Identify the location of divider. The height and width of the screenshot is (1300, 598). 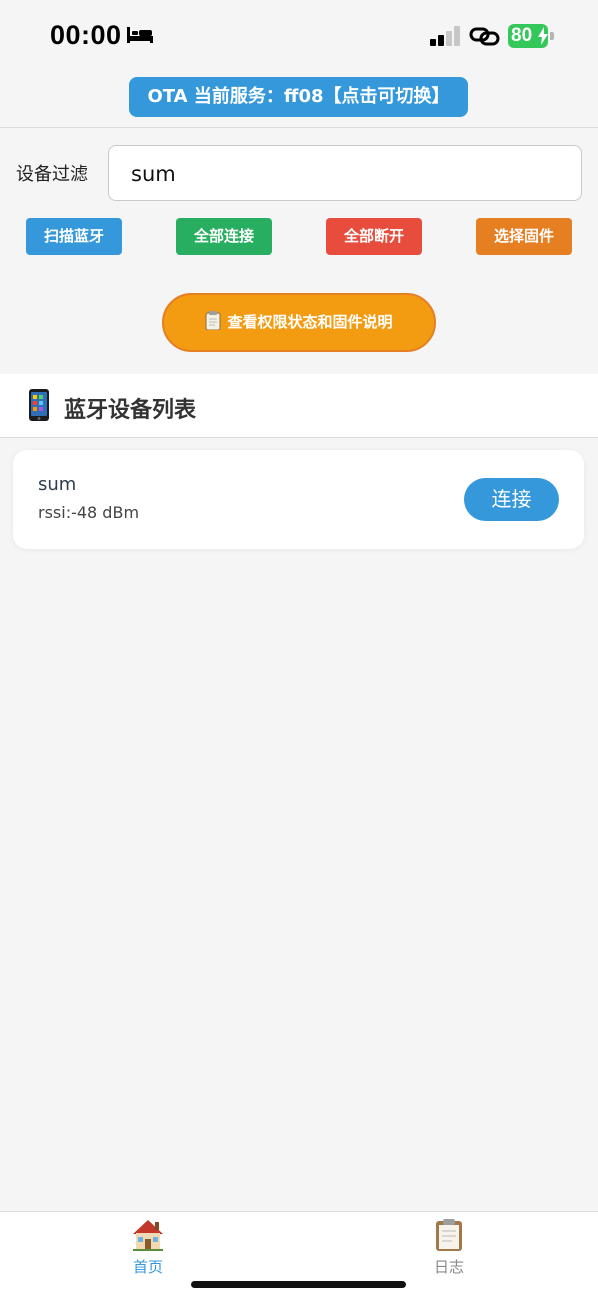
(299, 127).